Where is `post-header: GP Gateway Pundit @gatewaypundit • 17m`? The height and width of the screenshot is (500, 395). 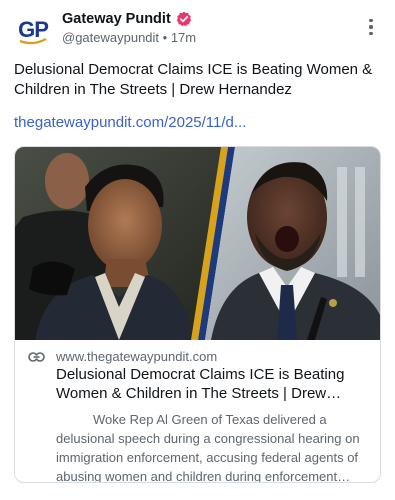 post-header: GP Gateway Pundit @gatewaypundit • 17m is located at coordinates (198, 28).